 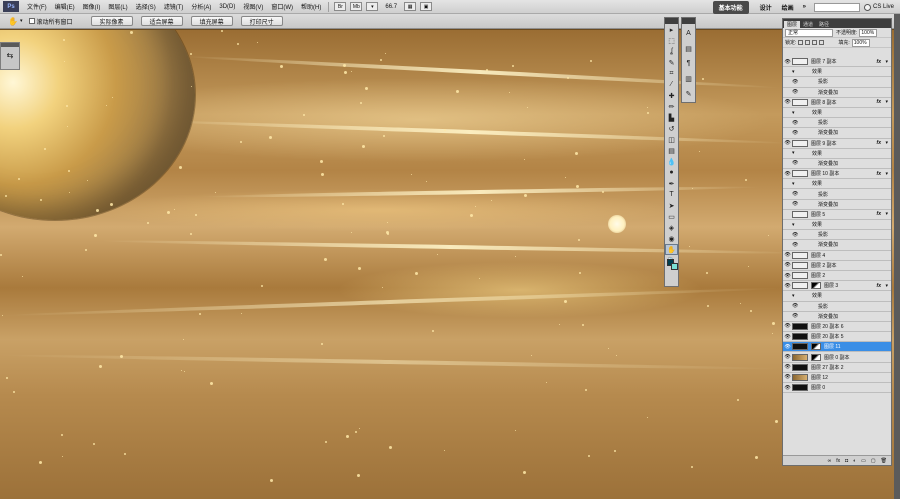 I want to click on search-input, so click(x=836, y=7).